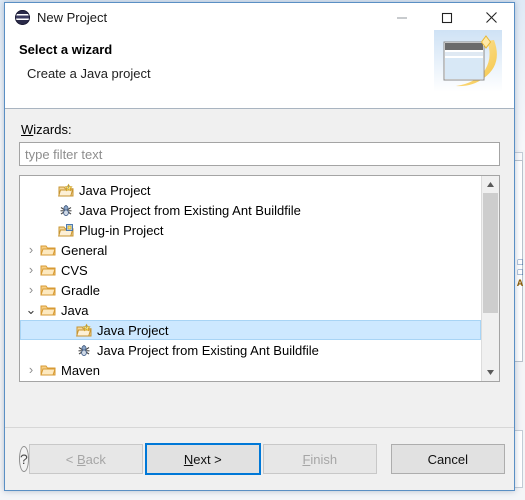 This screenshot has width=525, height=500. What do you see at coordinates (250, 270) in the screenshot?
I see `tree-item: › CVS` at bounding box center [250, 270].